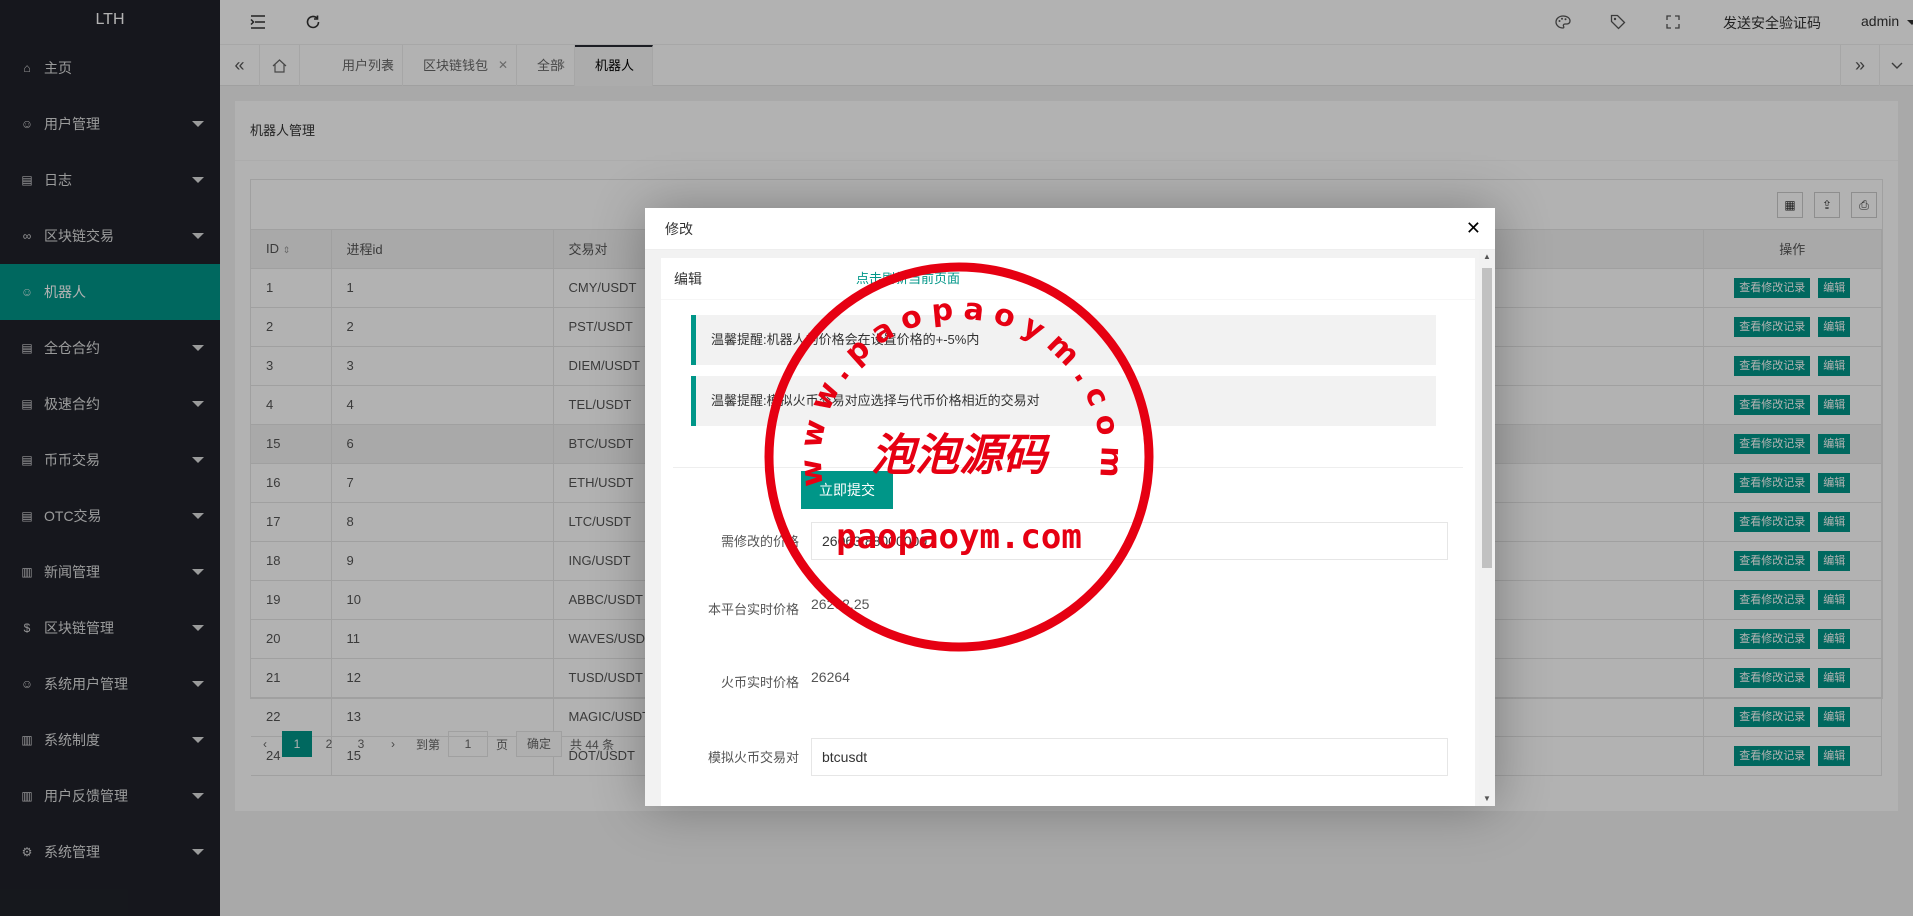 The height and width of the screenshot is (916, 1913). Describe the element at coordinates (753, 757) in the screenshot. I see `sim-pair-label: 模拟火币交易对` at that location.